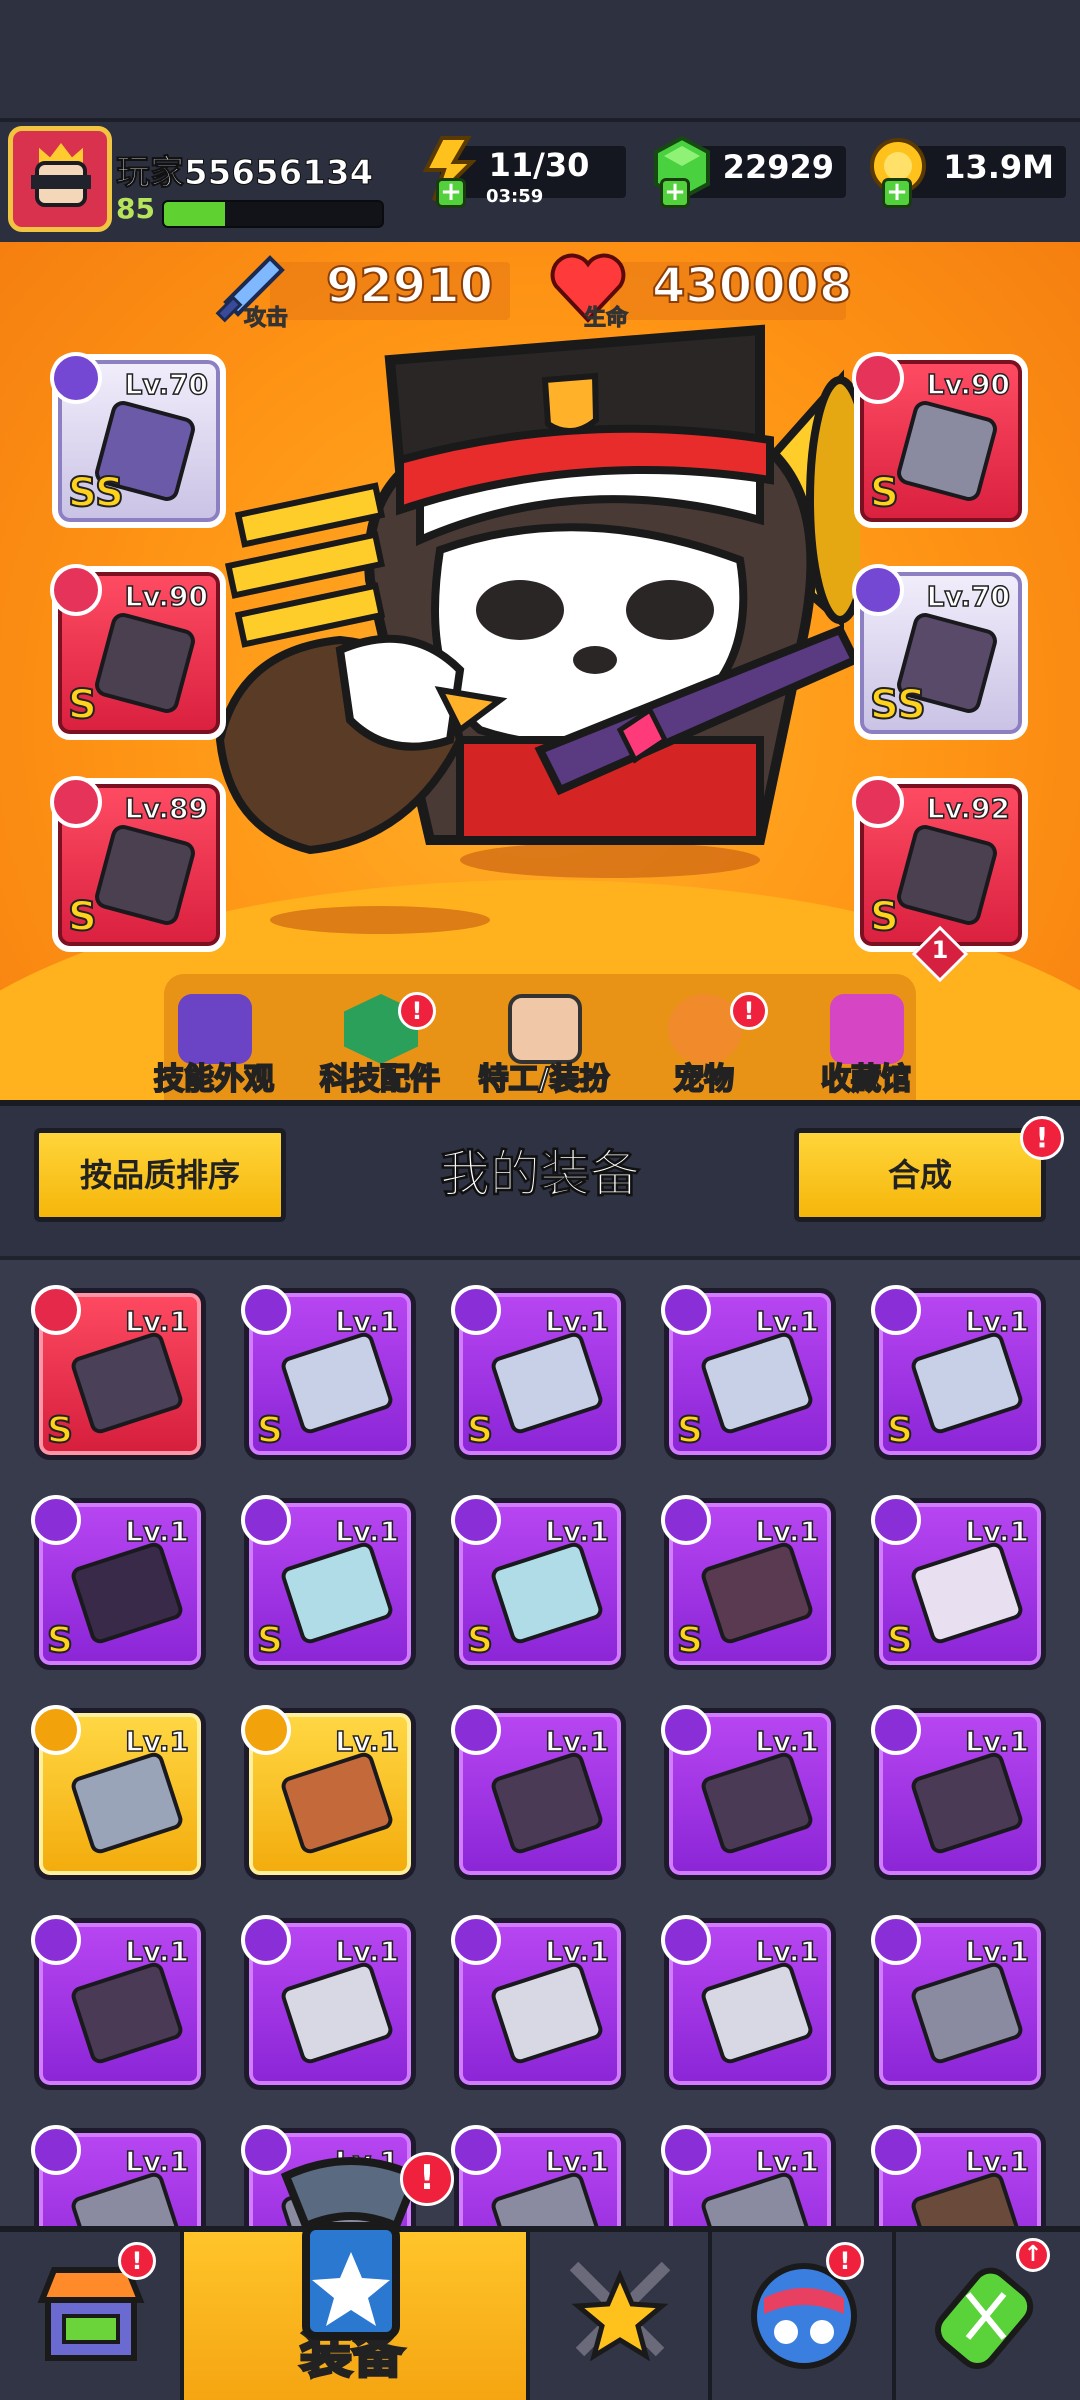 The height and width of the screenshot is (2400, 1080). I want to click on inventory-item-armor: Lv.1, so click(118, 1792).